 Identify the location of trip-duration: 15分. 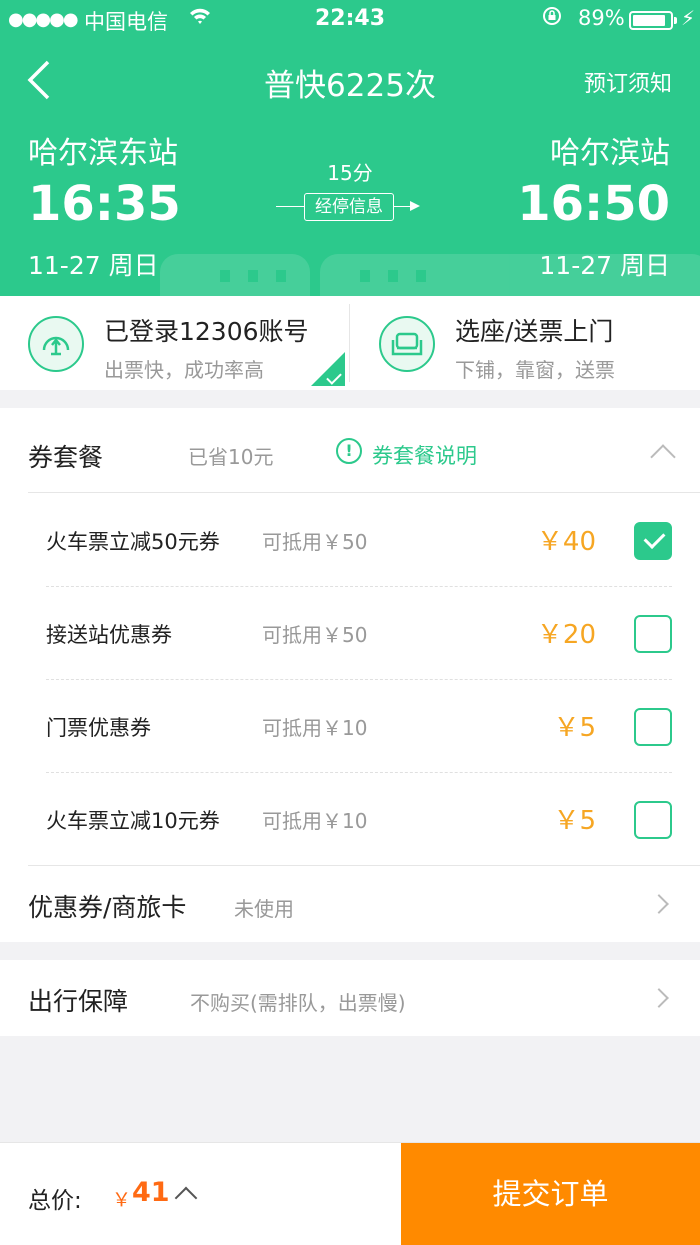
(350, 173).